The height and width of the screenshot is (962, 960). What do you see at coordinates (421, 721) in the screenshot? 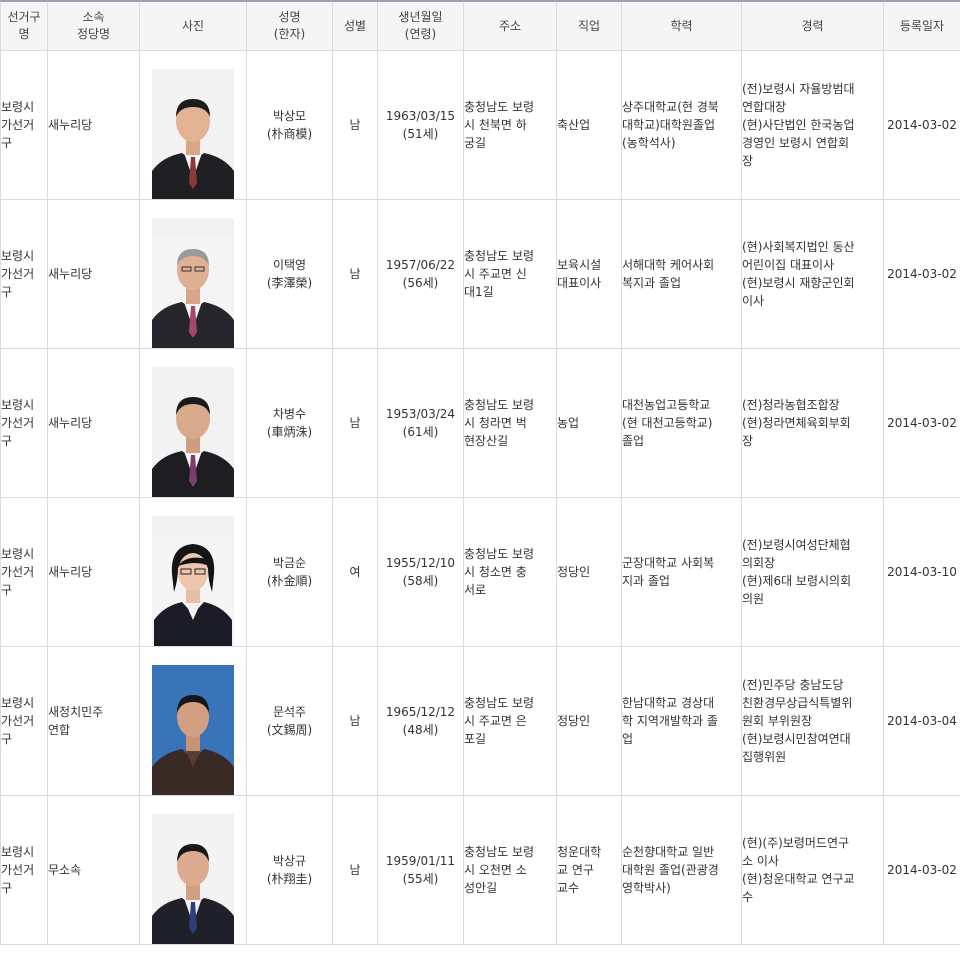
I see `cell-birth: 1965/12/12 (48세)` at bounding box center [421, 721].